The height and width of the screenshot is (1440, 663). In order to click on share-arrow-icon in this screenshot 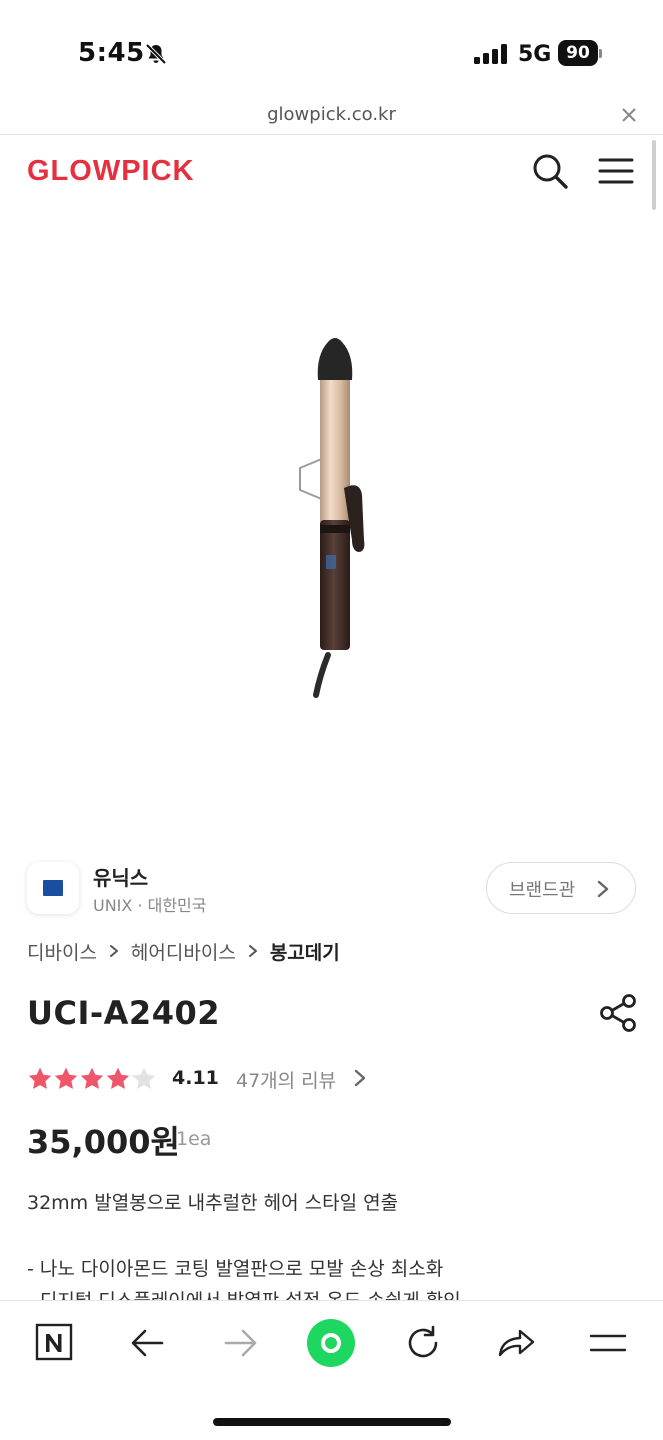, I will do `click(516, 1343)`.